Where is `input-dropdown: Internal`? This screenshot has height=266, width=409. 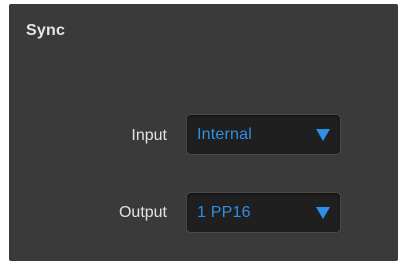
input-dropdown: Internal is located at coordinates (263, 134).